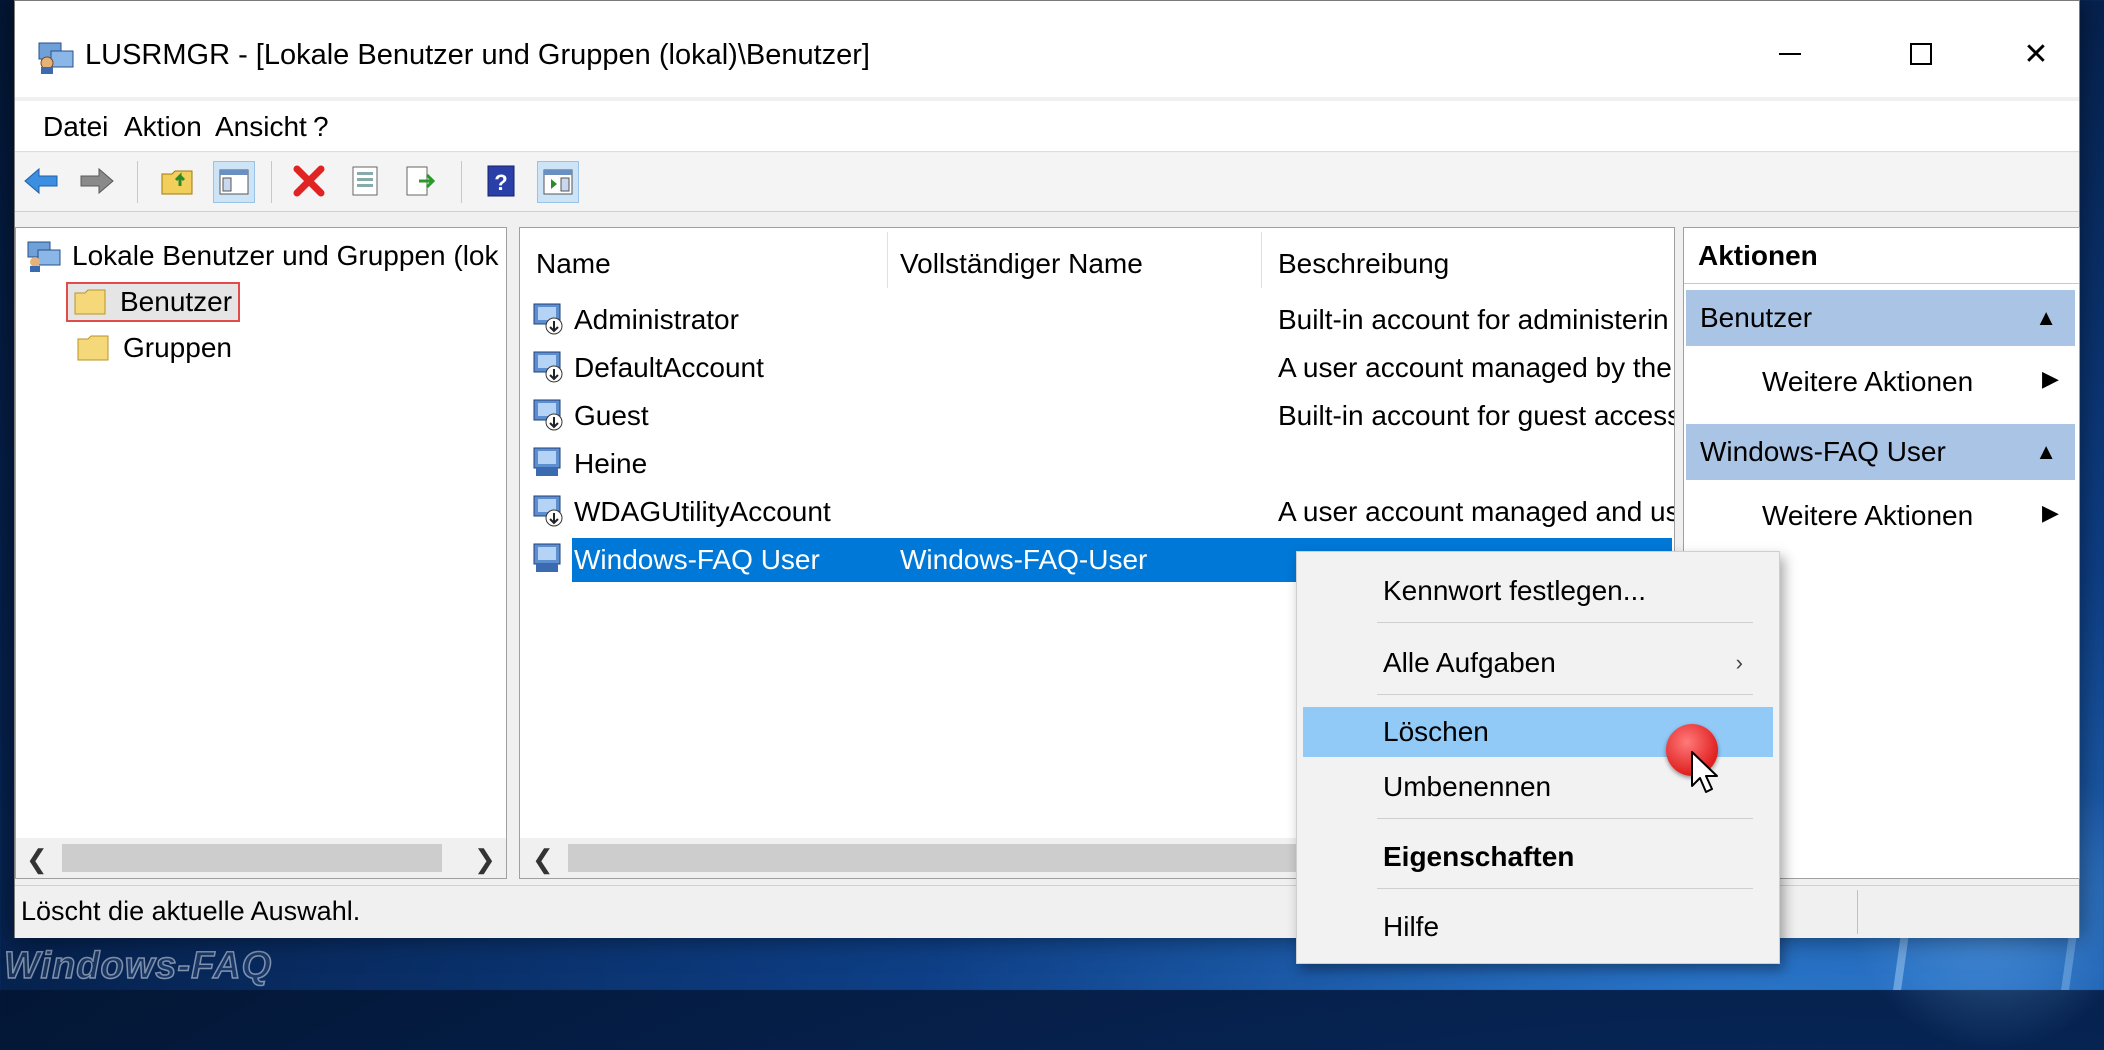 This screenshot has width=2104, height=1050. I want to click on properties-icon, so click(365, 181).